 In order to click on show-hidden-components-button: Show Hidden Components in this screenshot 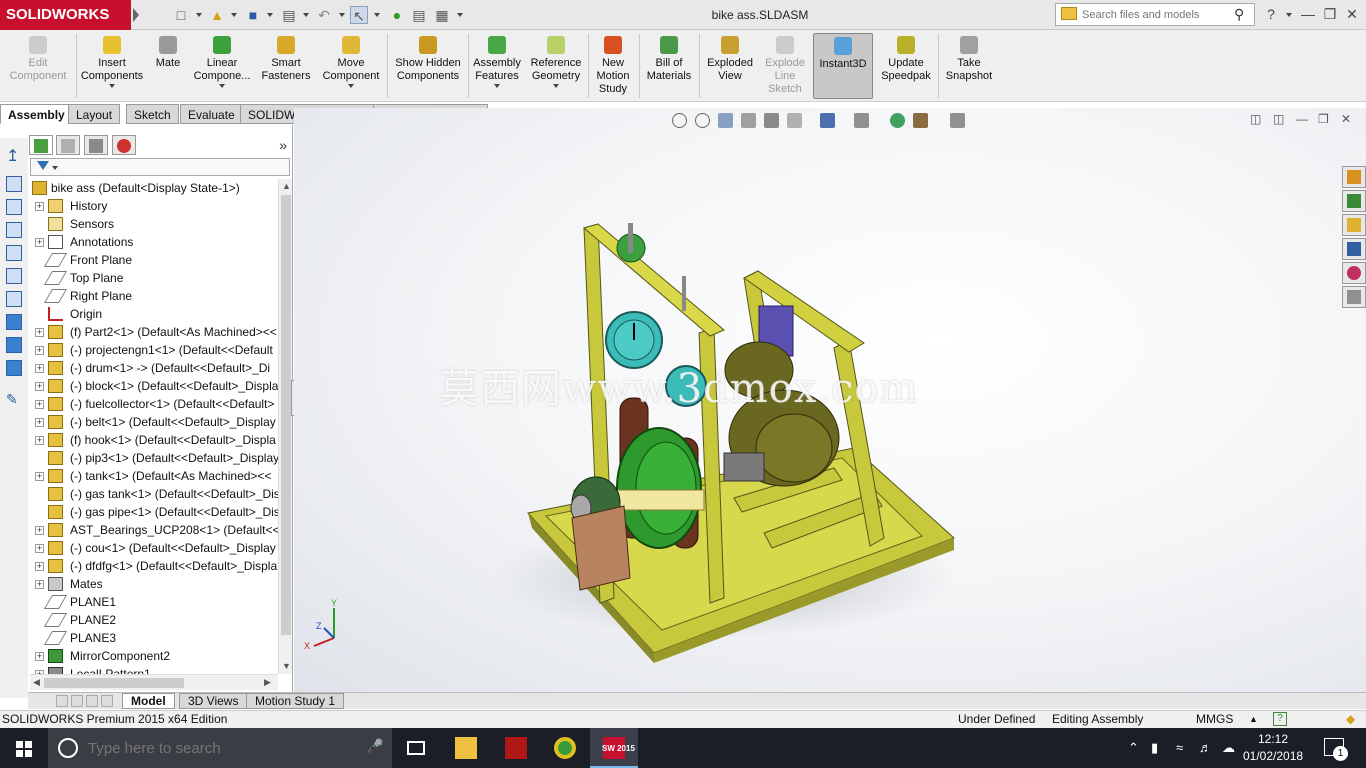, I will do `click(428, 66)`.